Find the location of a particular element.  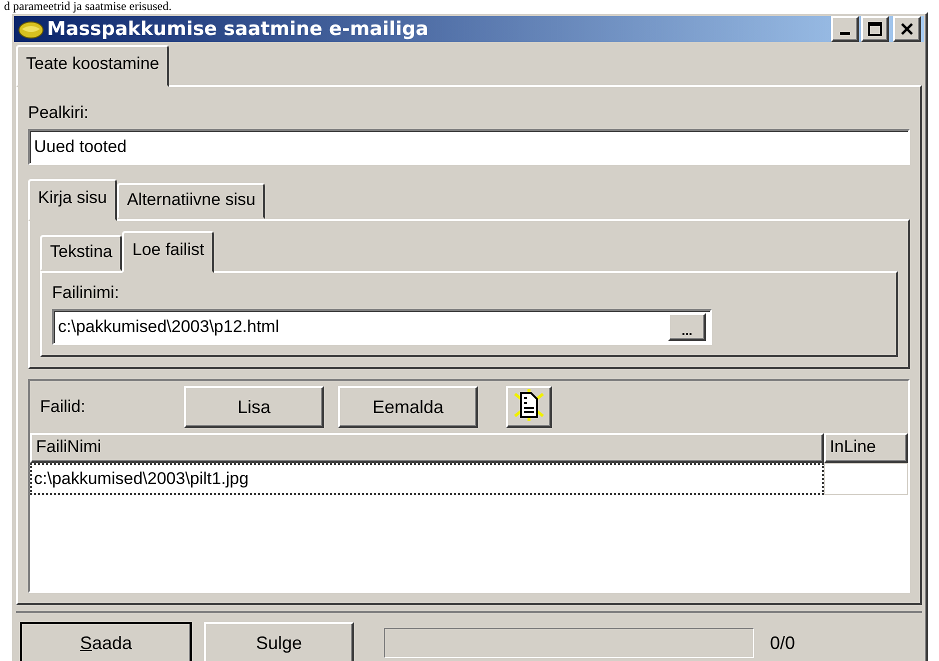

progress-counter: 0/0 is located at coordinates (783, 643).